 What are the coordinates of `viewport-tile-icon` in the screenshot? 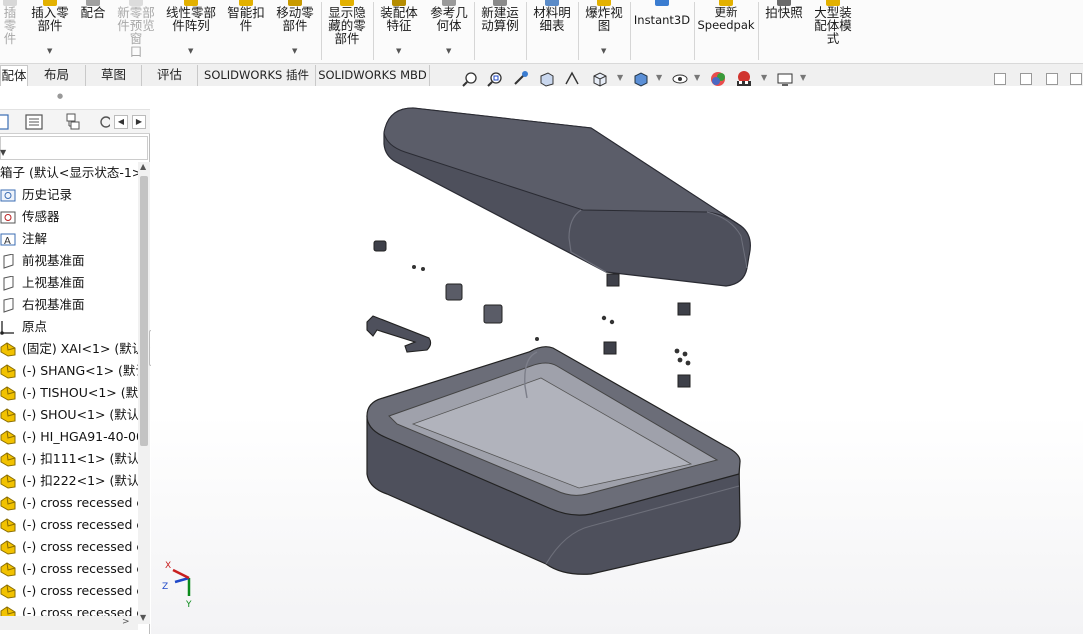 It's located at (1026, 79).